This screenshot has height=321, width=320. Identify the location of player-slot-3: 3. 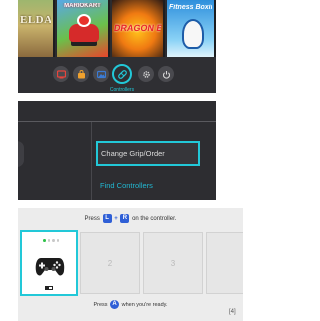
(173, 263).